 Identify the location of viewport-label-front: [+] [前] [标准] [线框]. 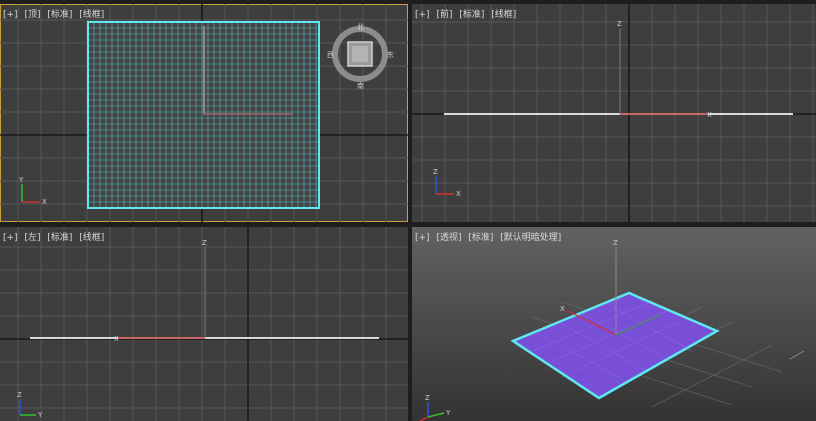
(465, 15).